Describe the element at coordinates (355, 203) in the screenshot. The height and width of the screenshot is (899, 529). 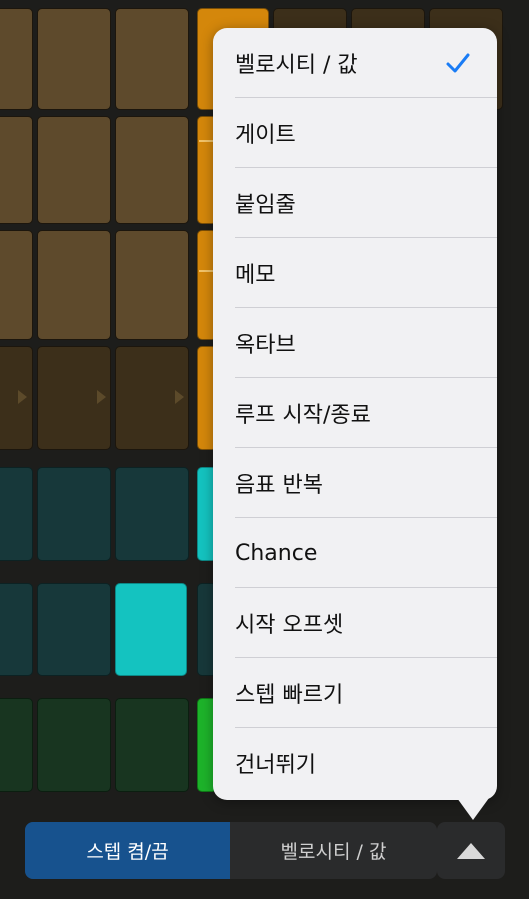
I see `menu-item-tie: 붙임줄` at that location.